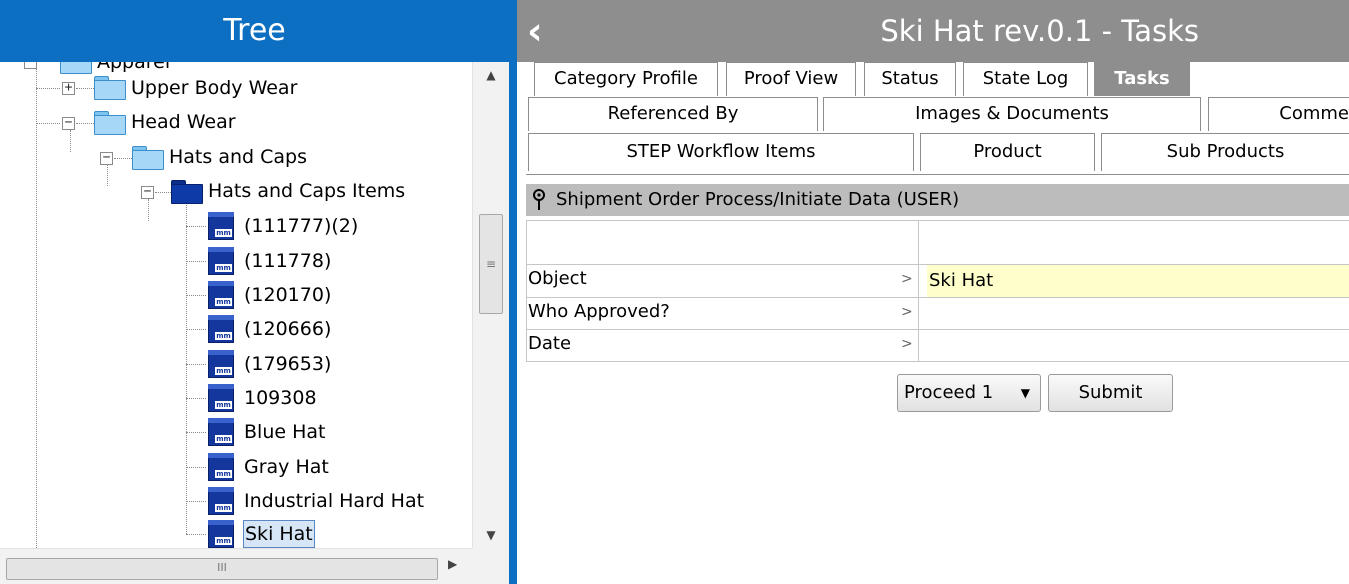  What do you see at coordinates (254, 31) in the screenshot?
I see `tree-header: Tree` at bounding box center [254, 31].